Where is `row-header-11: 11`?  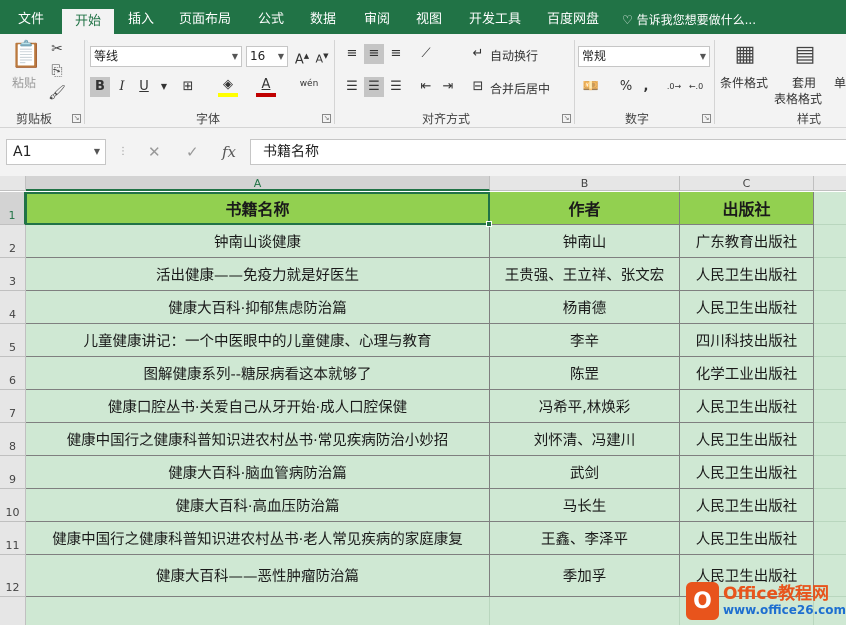
row-header-11: 11 is located at coordinates (13, 538).